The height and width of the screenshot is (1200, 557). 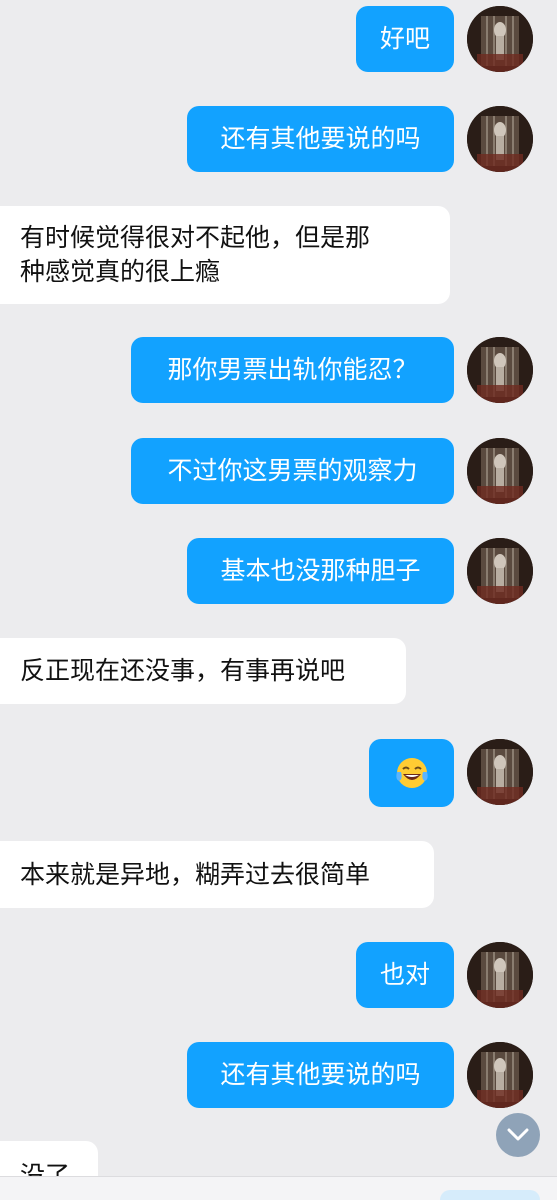 What do you see at coordinates (490, 1195) in the screenshot?
I see `send-button` at bounding box center [490, 1195].